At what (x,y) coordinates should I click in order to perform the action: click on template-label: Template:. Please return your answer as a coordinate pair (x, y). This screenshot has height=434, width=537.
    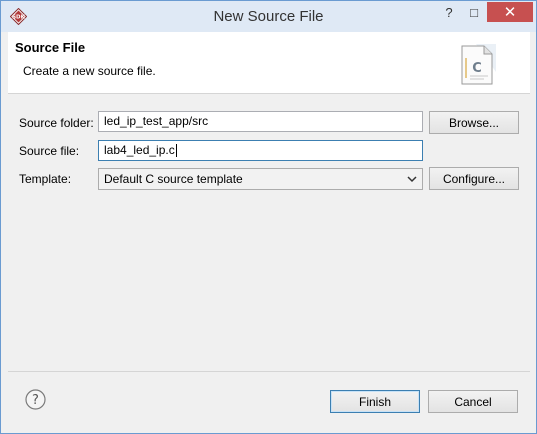
    Looking at the image, I should click on (45, 179).